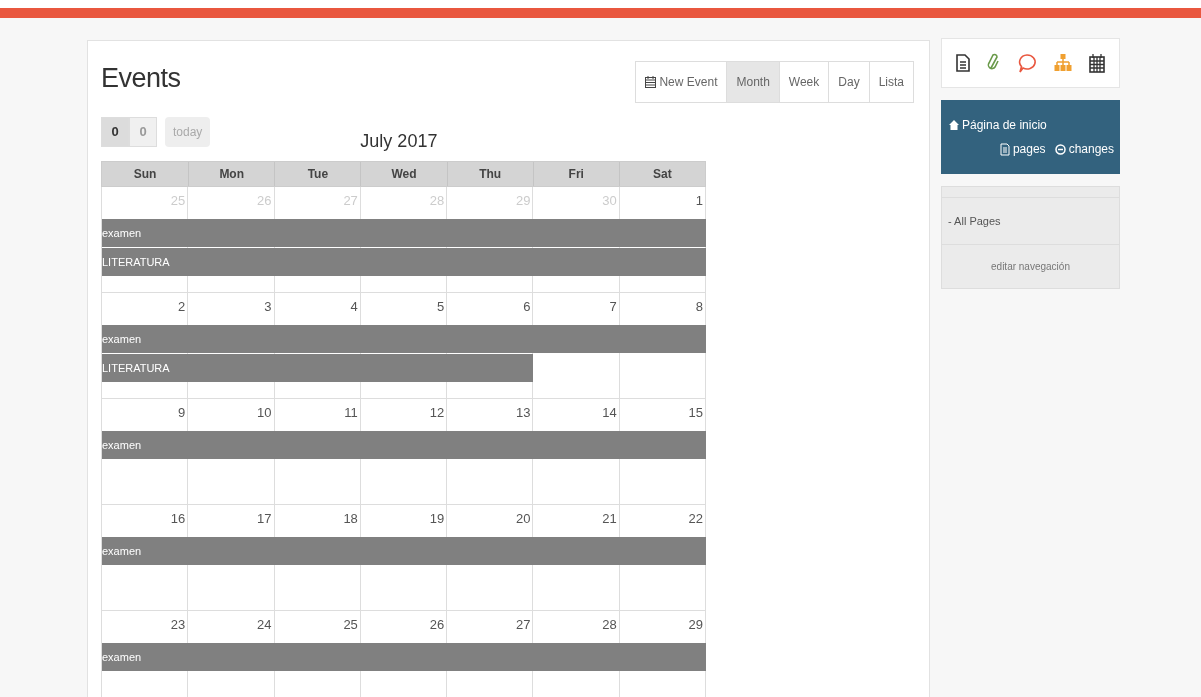 The height and width of the screenshot is (697, 1201). Describe the element at coordinates (696, 625) in the screenshot. I see `day-number: 29` at that location.